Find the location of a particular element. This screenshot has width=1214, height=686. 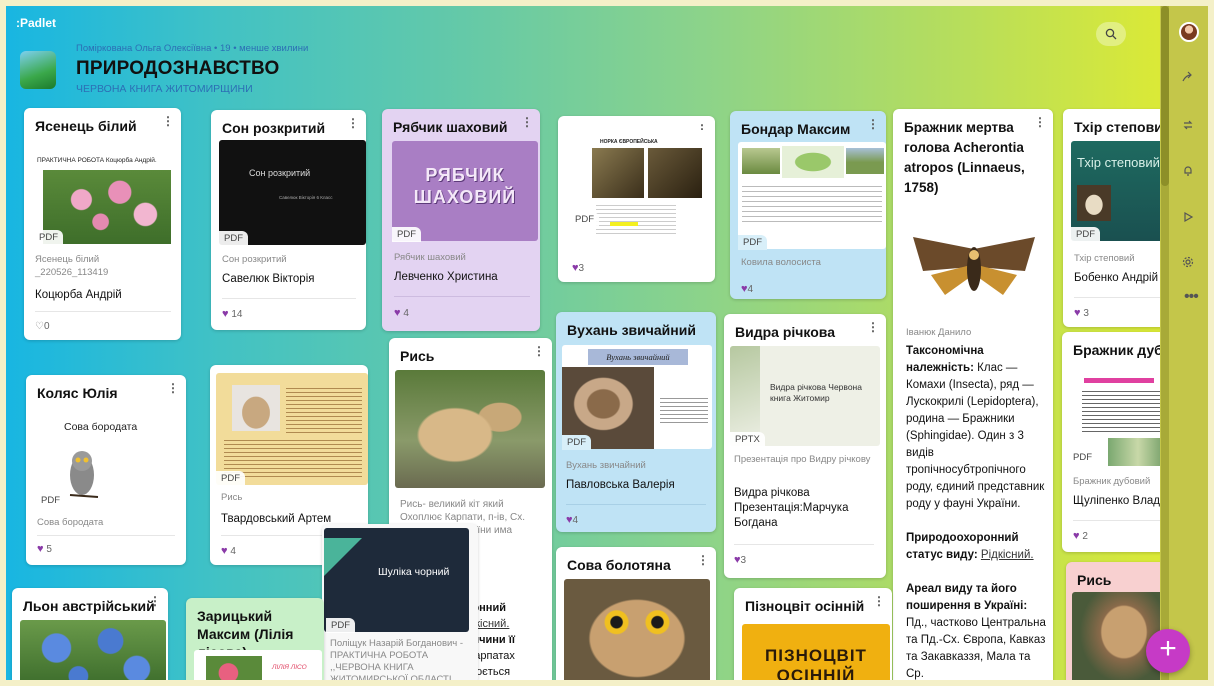

slide-title: Шуліка чорний is located at coordinates (414, 572).